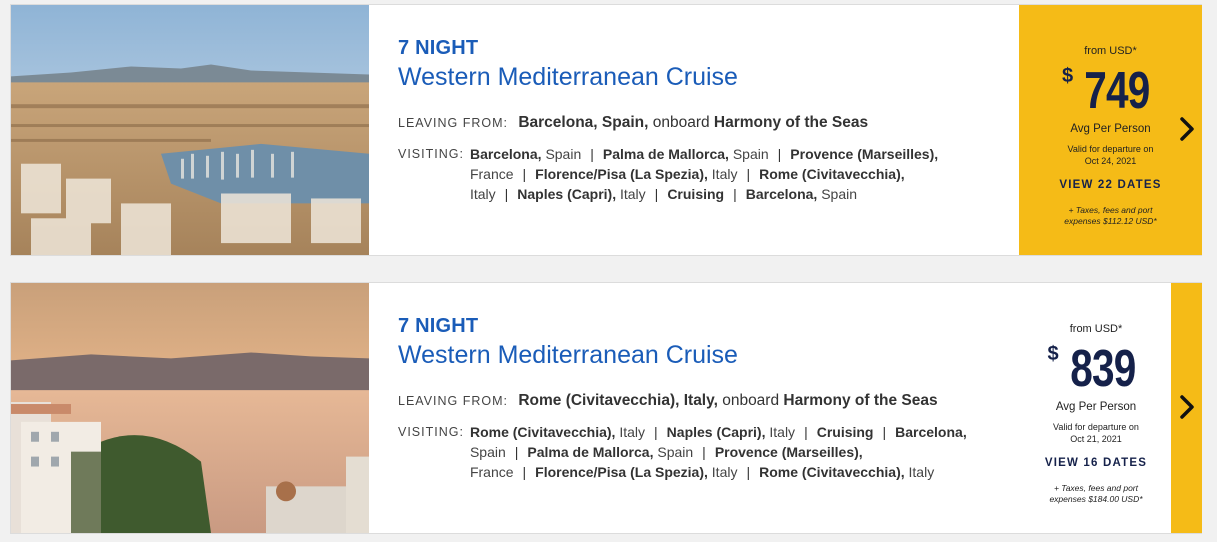 This screenshot has height=542, width=1217. Describe the element at coordinates (618, 400) in the screenshot. I see `departure-port: Rome (Civitavecchia), Italy,` at that location.